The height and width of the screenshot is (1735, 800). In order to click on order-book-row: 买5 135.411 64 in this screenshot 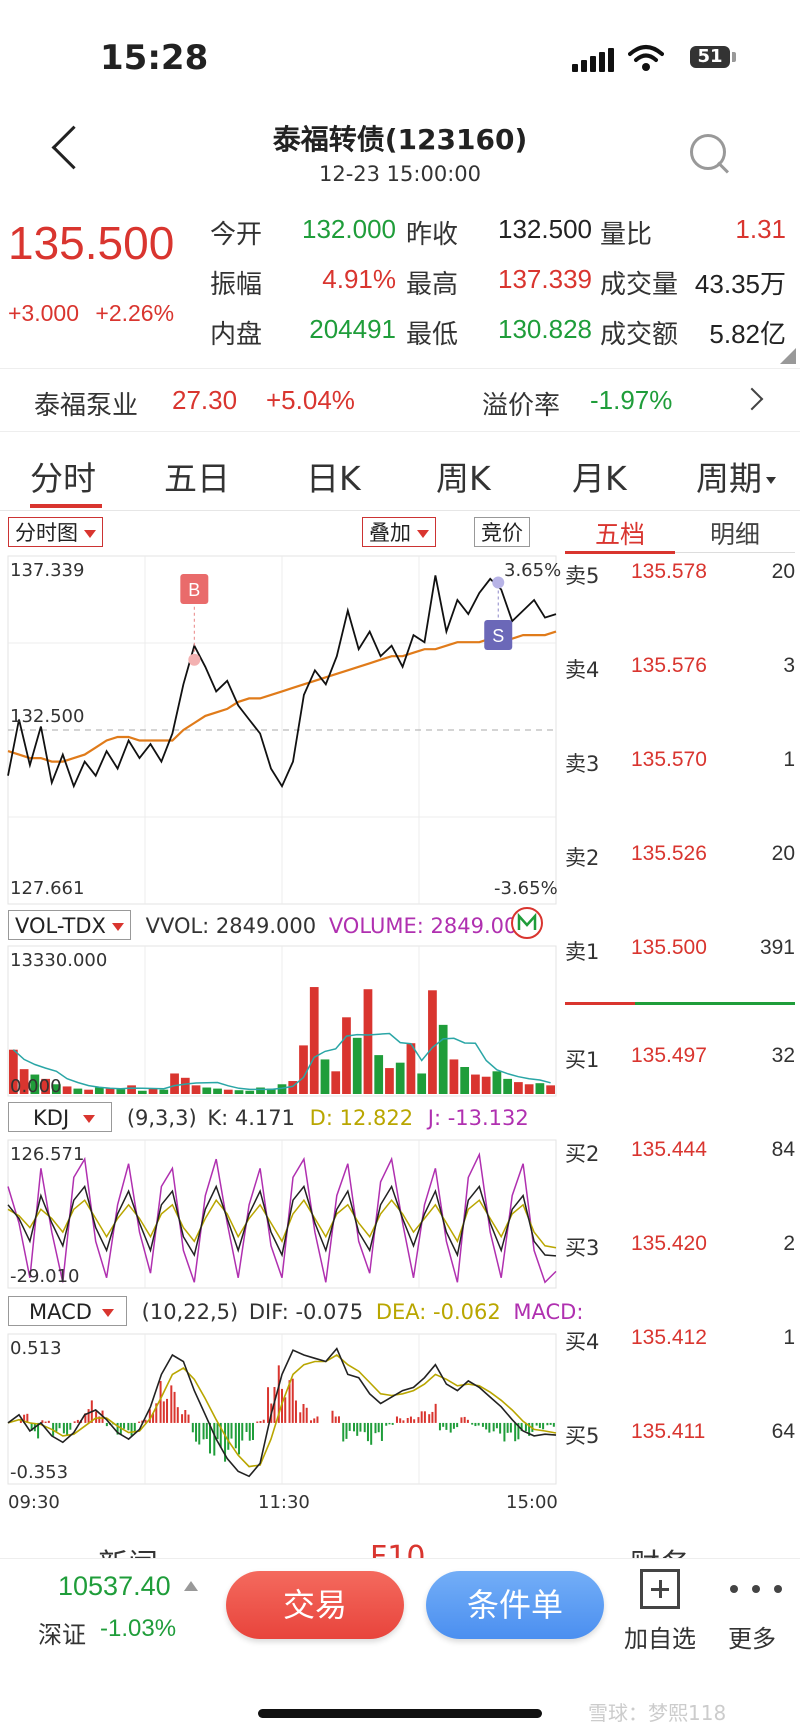, I will do `click(680, 1435)`.